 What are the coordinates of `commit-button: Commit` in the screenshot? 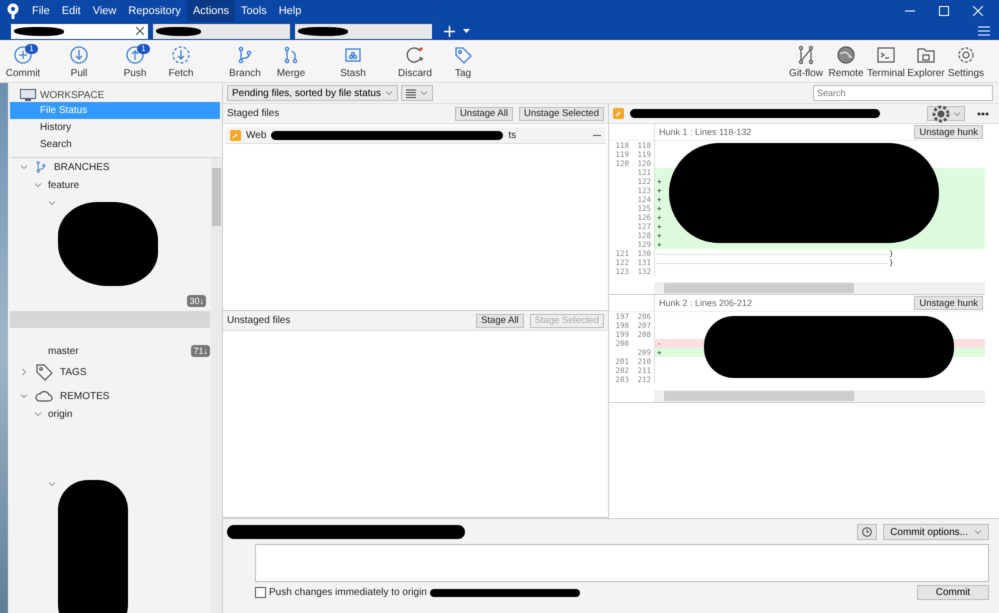 It's located at (953, 592).